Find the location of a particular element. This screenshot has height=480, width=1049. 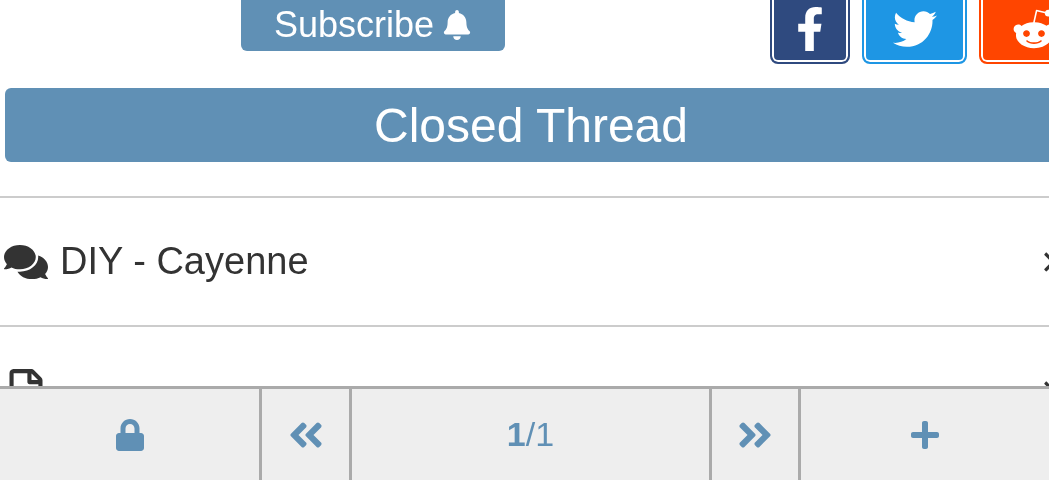

share-button is located at coordinates (810, 32).